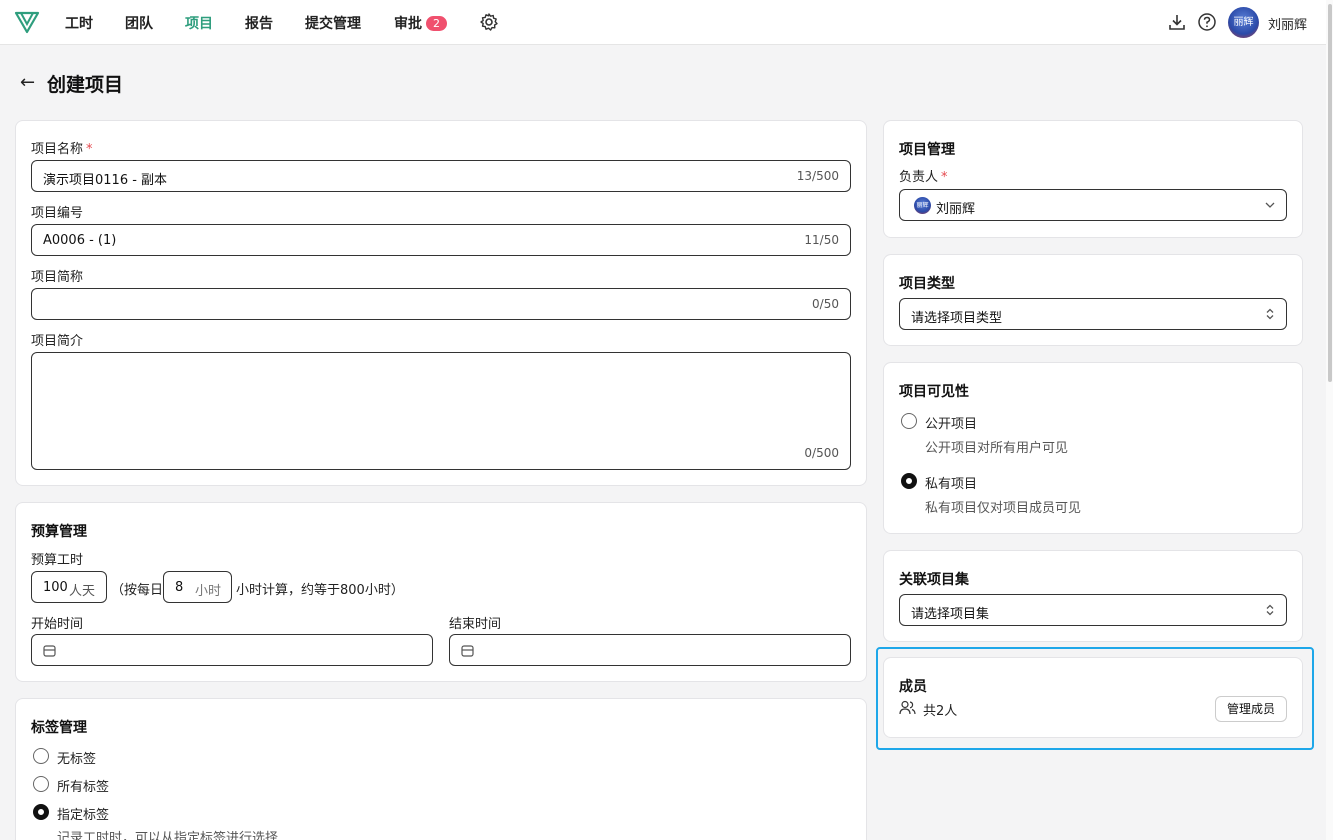 This screenshot has width=1333, height=840. I want to click on user-name: 刘丽辉, so click(1287, 23).